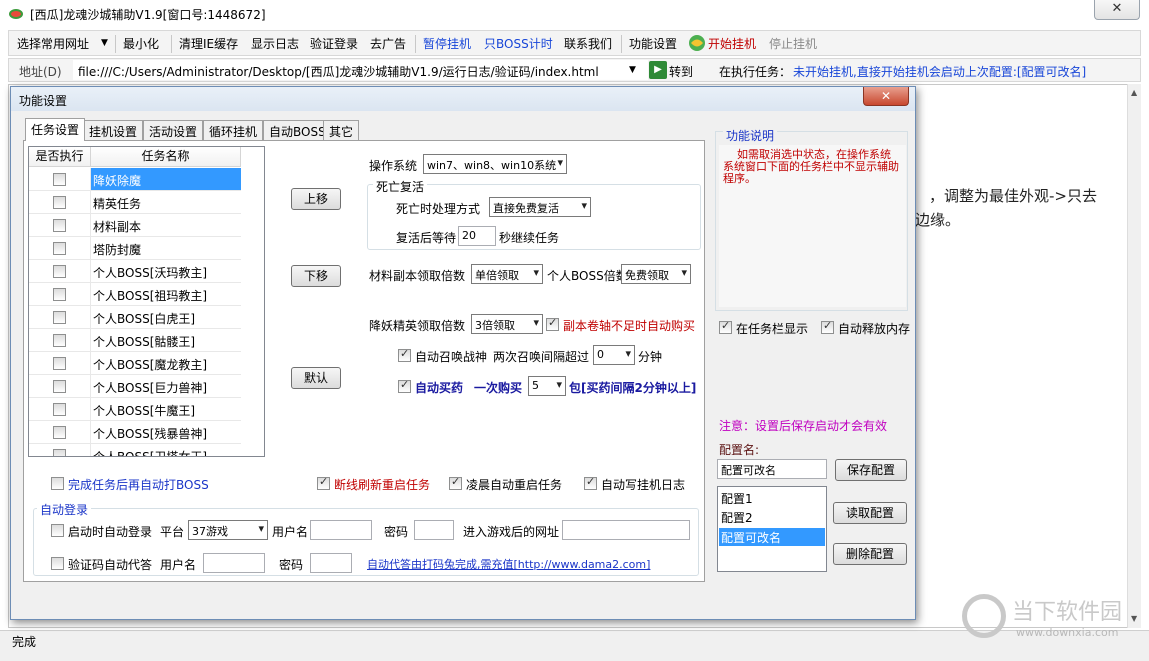  Describe the element at coordinates (793, 43) in the screenshot. I see `menu-stop: 停止挂机` at that location.